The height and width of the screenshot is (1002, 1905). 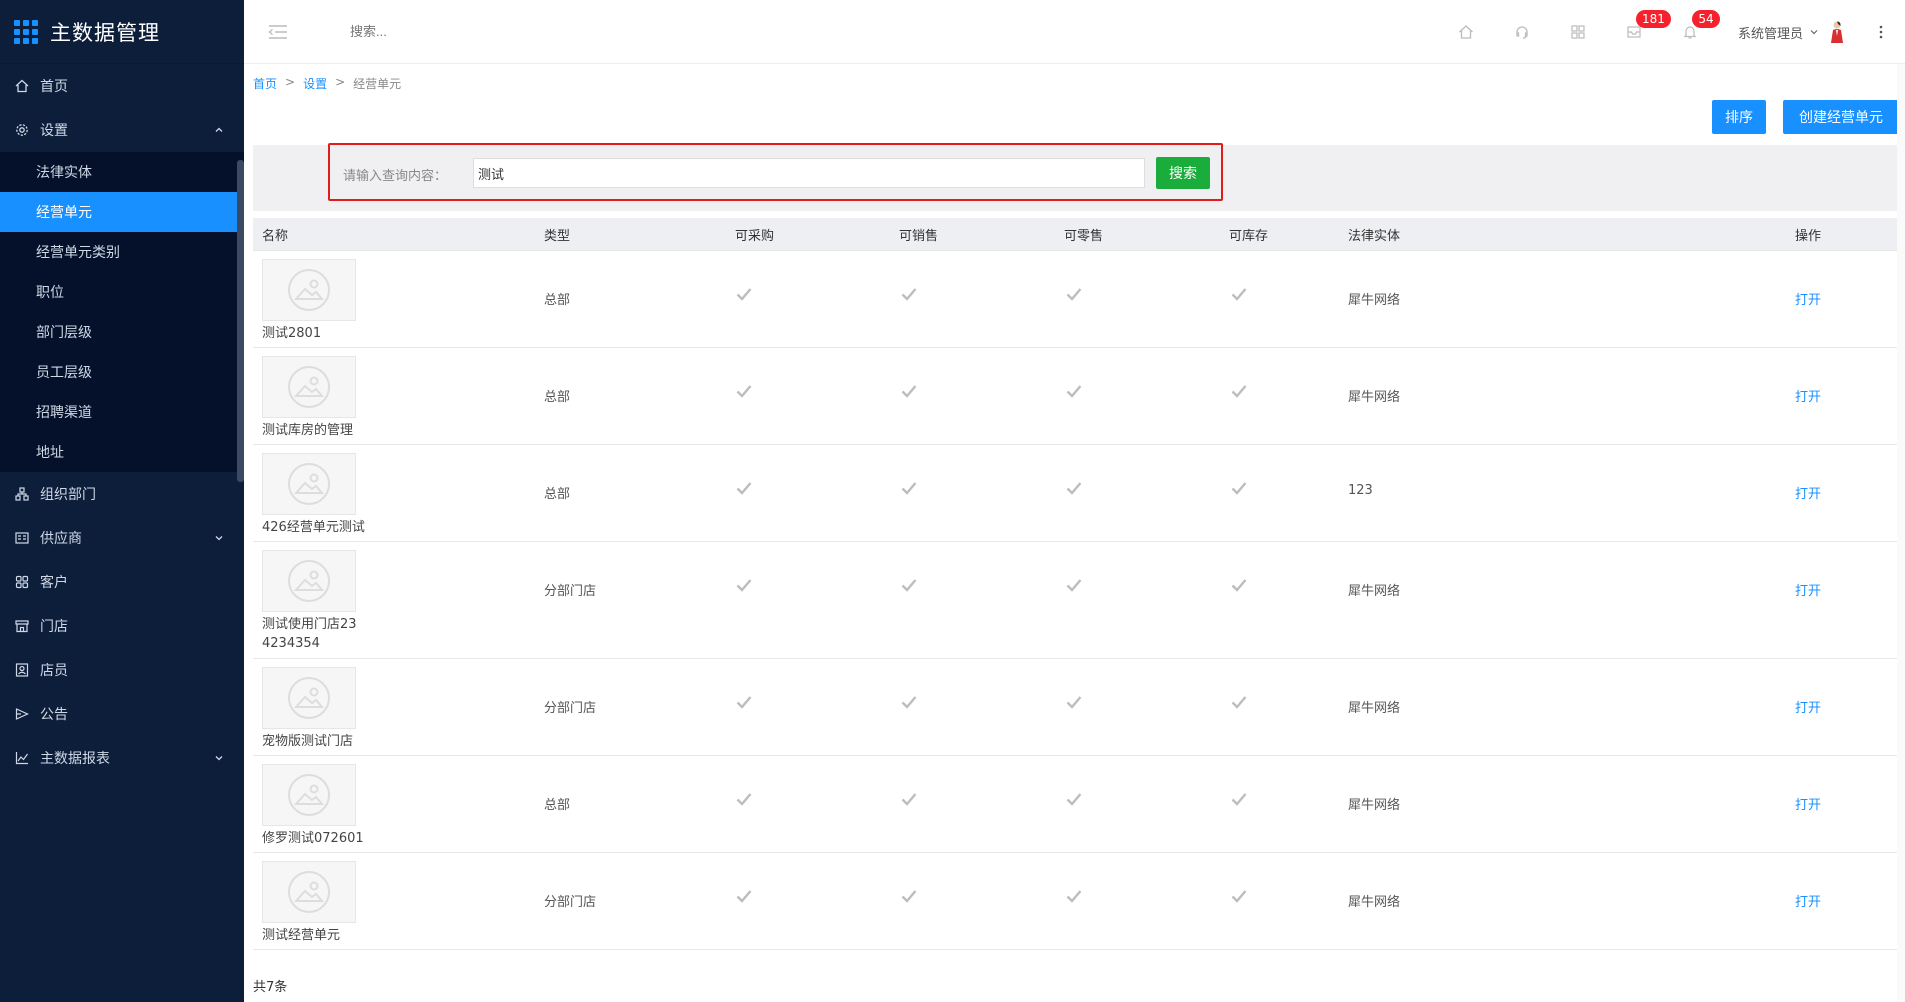 I want to click on support-shortcut, so click(x=1522, y=32).